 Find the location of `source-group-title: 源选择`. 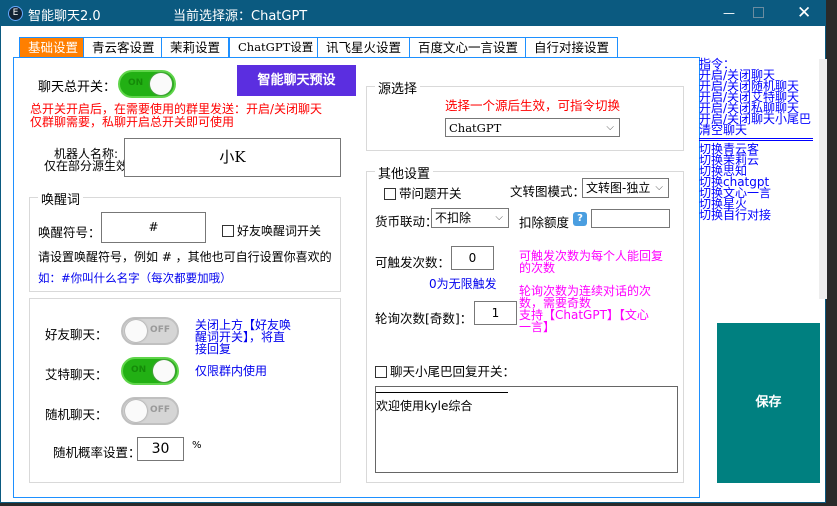

source-group-title: 源选择 is located at coordinates (398, 87).